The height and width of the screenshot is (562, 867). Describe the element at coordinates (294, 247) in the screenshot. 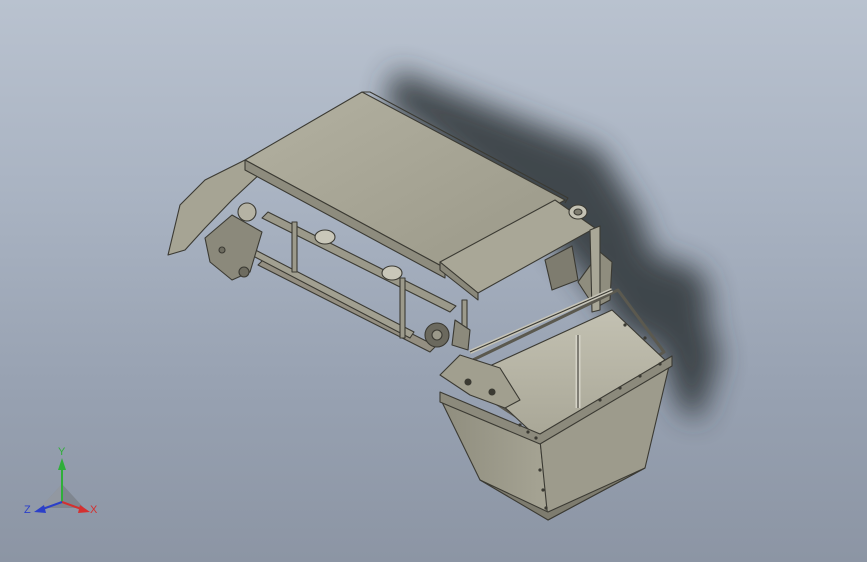

I see `frame-post` at that location.